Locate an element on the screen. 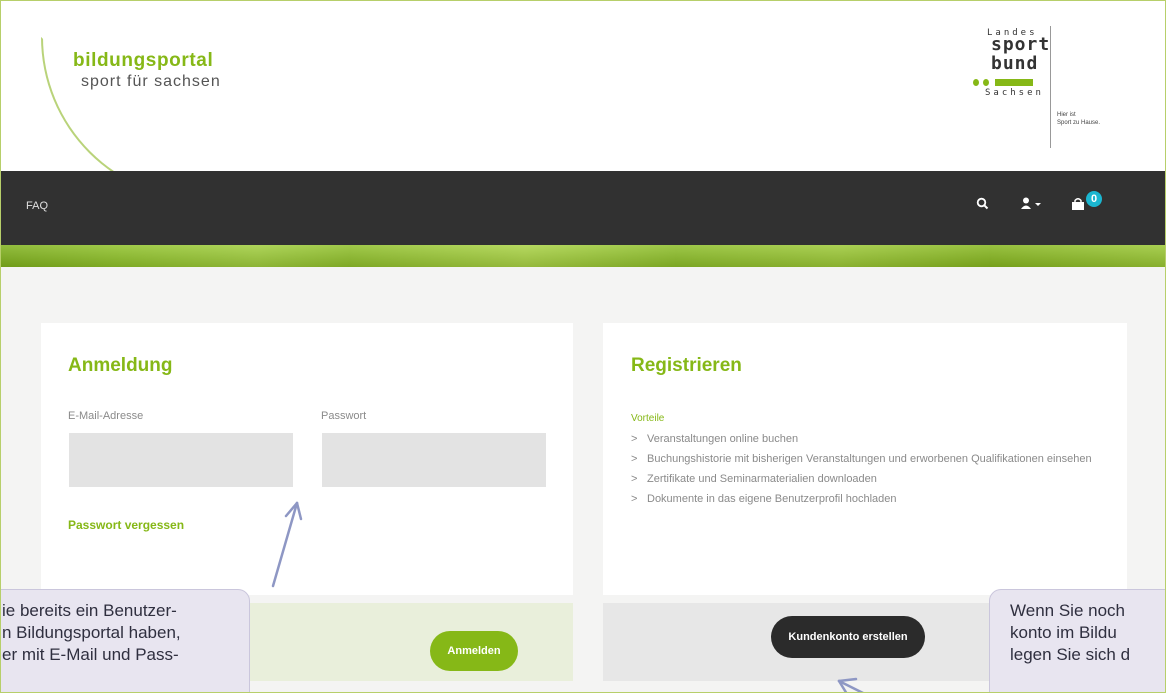  password-field is located at coordinates (434, 460).